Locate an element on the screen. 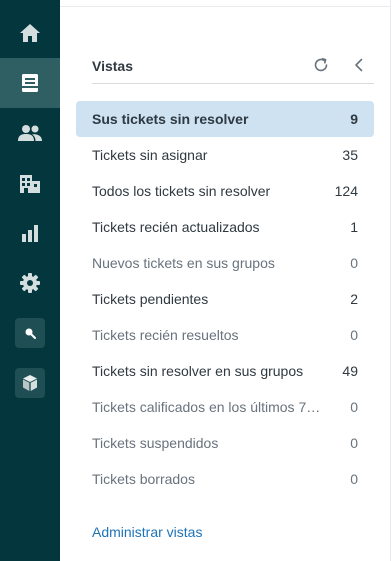 This screenshot has width=392, height=561. reporting-icon is located at coordinates (30, 233).